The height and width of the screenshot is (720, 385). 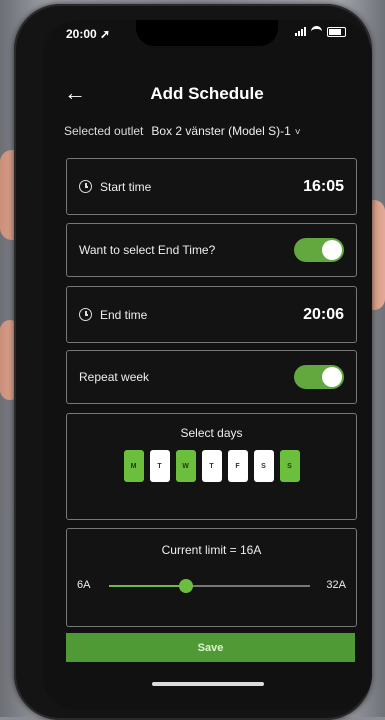 What do you see at coordinates (88, 34) in the screenshot?
I see `status-time: 20:00 ➚` at bounding box center [88, 34].